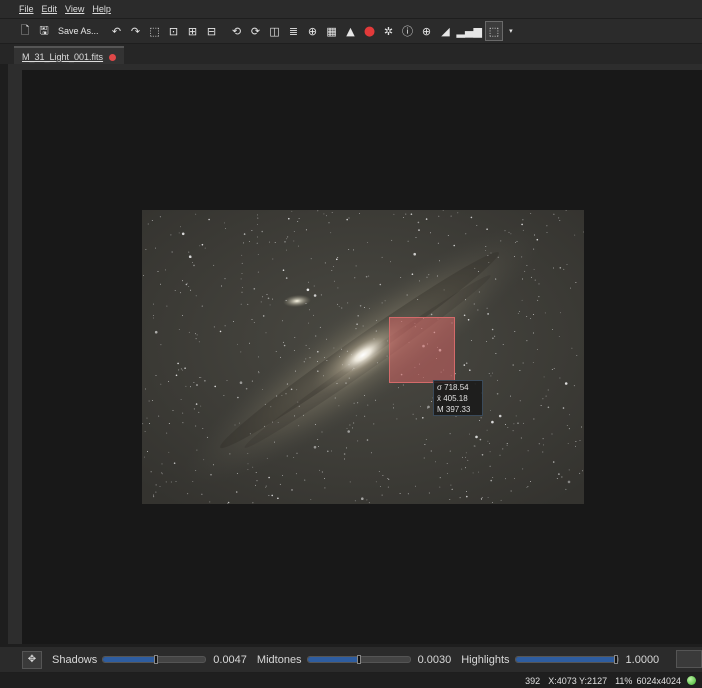 The height and width of the screenshot is (688, 702). What do you see at coordinates (44, 31) in the screenshot?
I see `save-icon: 🖫` at bounding box center [44, 31].